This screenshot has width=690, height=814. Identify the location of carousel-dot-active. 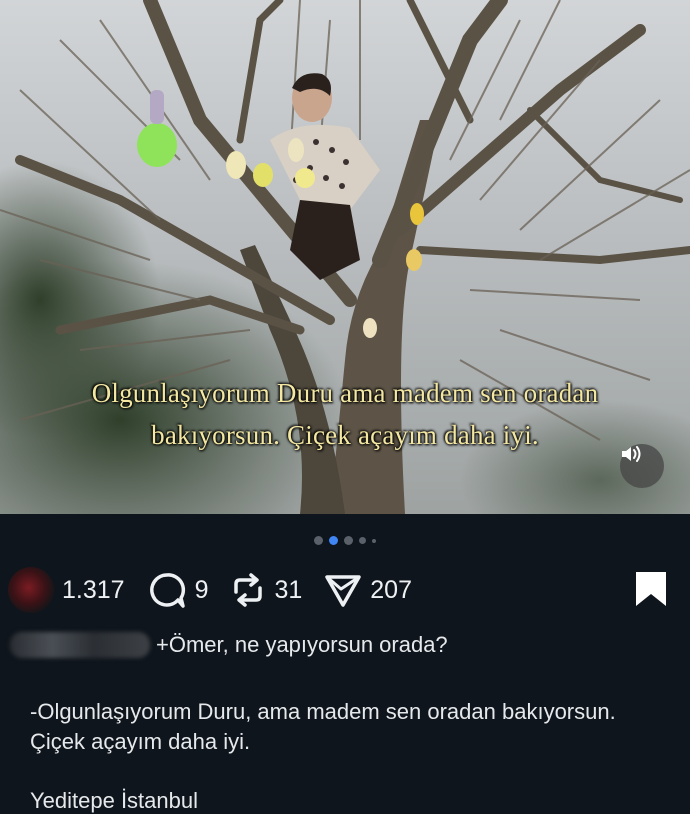
(333, 540).